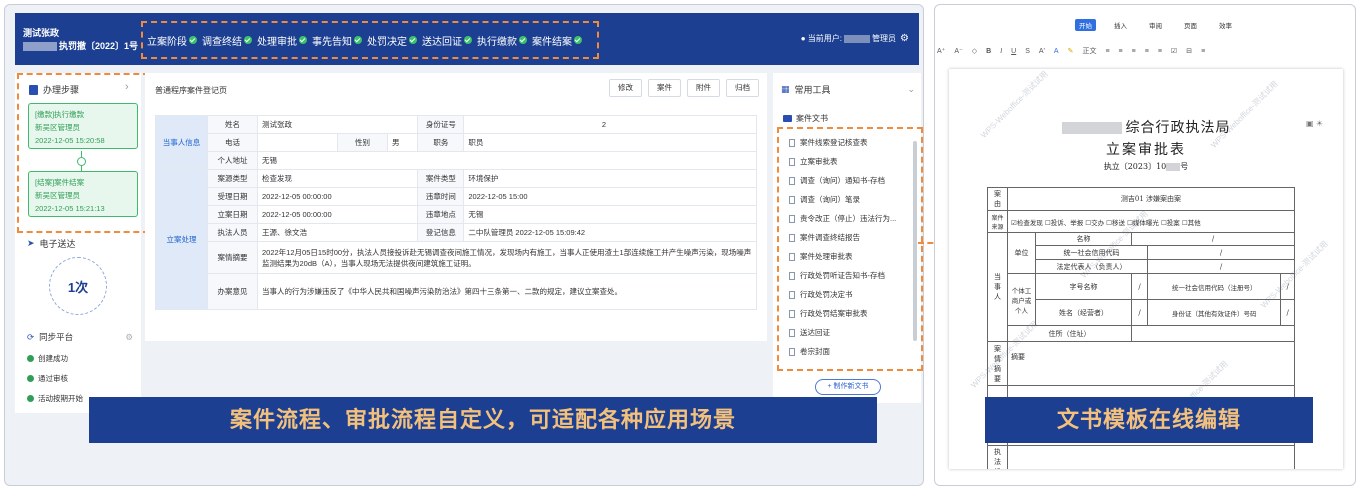 This screenshot has width=1360, height=490. I want to click on stage-item: 案件结案, so click(557, 40).